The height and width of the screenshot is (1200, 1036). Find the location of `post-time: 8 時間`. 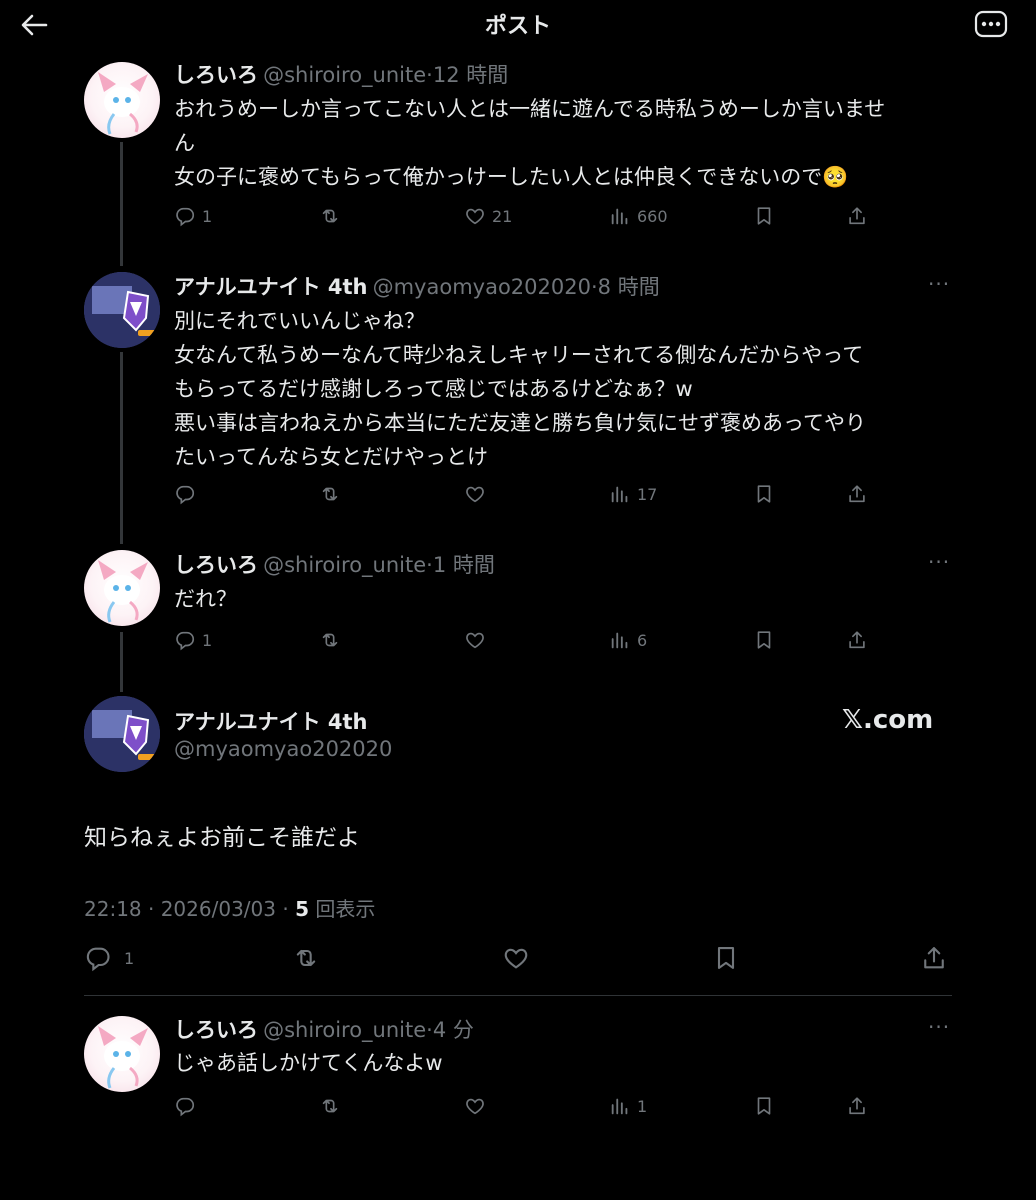

post-time: 8 時間 is located at coordinates (629, 287).